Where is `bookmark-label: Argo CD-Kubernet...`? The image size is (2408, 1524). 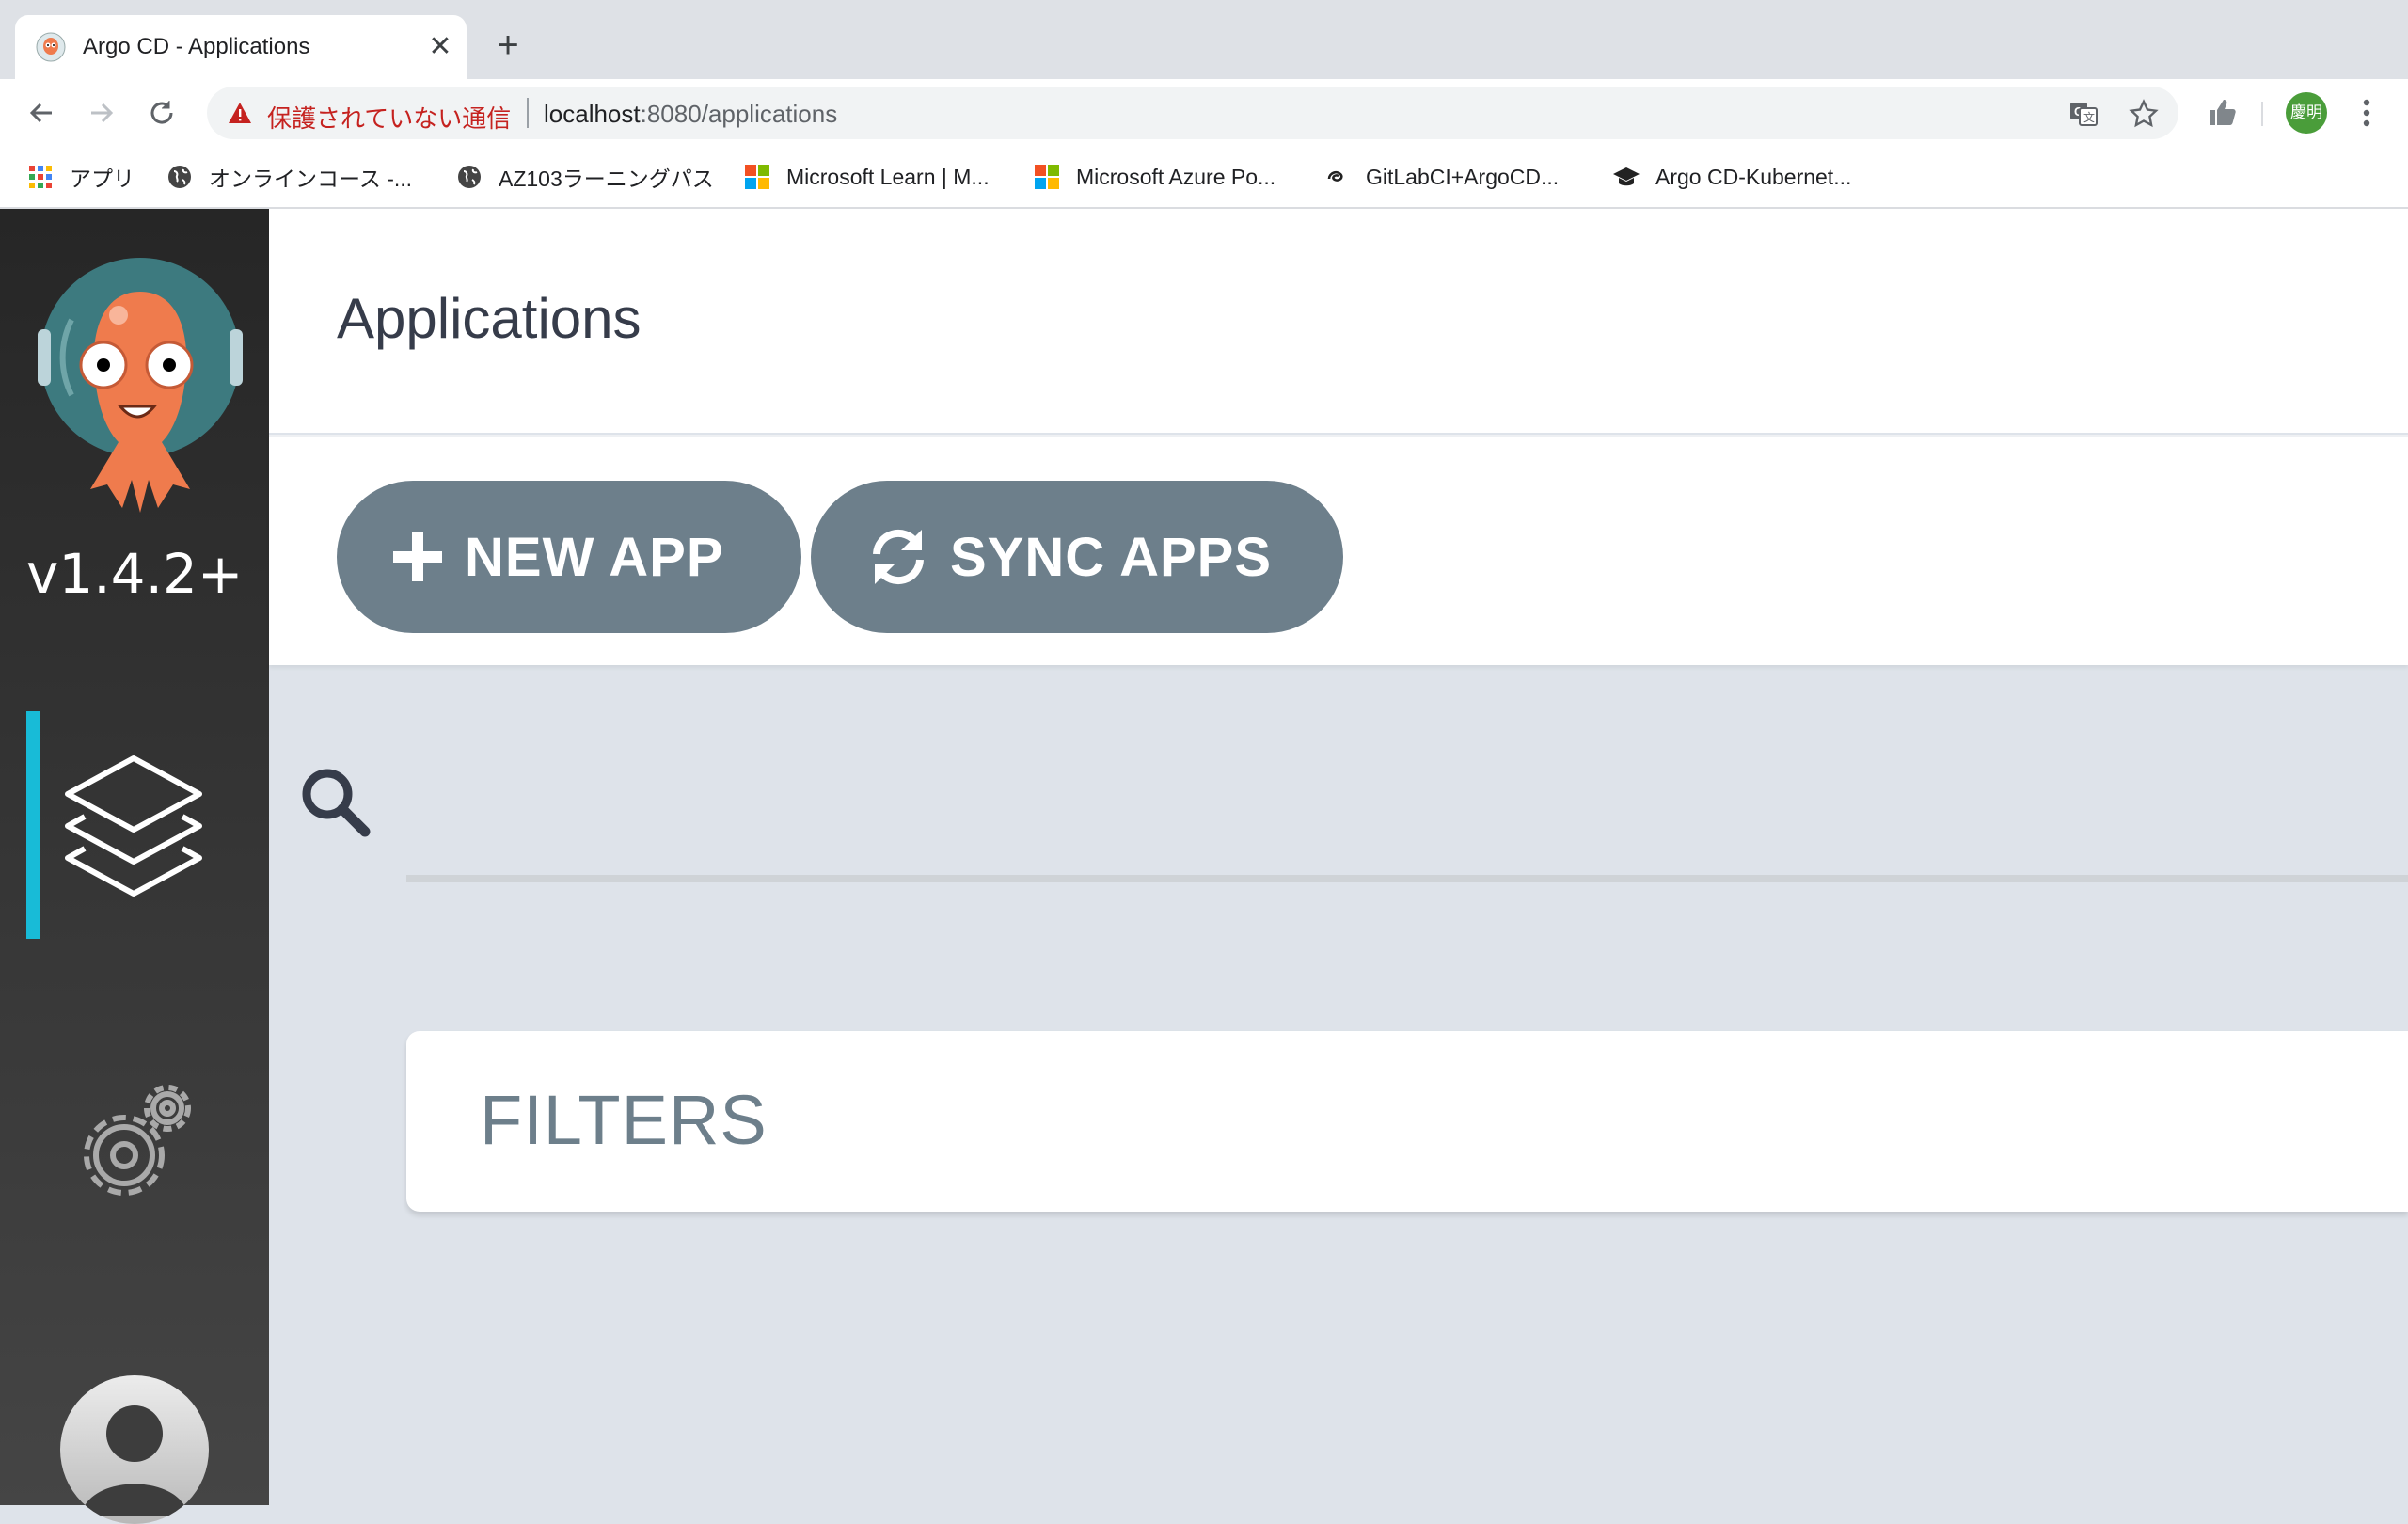 bookmark-label: Argo CD-Kubernet... is located at coordinates (1754, 177).